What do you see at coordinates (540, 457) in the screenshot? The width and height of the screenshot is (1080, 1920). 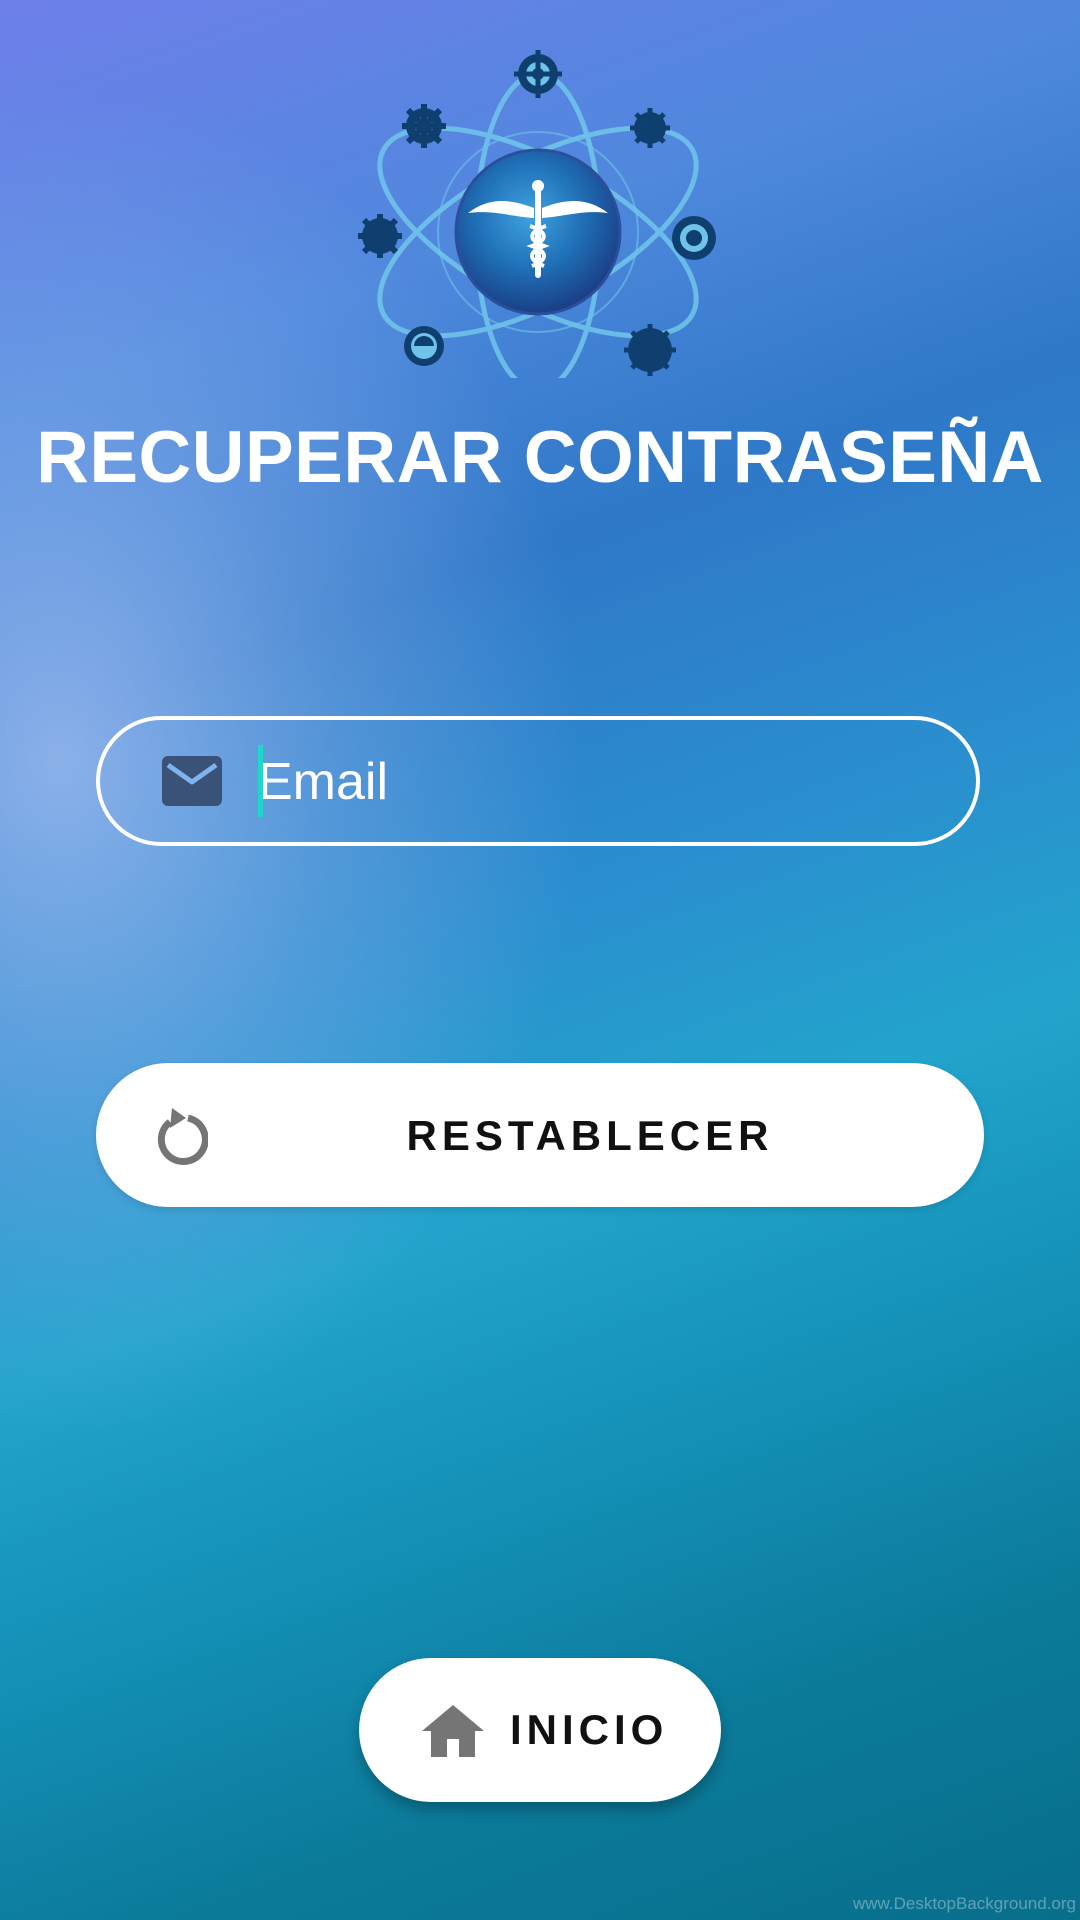 I see `page-title: RECUPERAR CONTRASEÑA` at bounding box center [540, 457].